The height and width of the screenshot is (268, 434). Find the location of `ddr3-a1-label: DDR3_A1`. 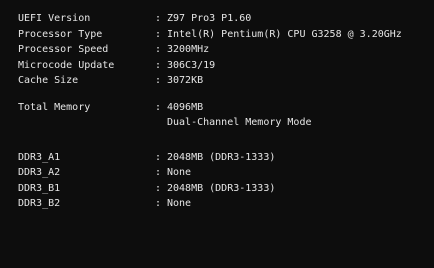

ddr3-a1-label: DDR3_A1 is located at coordinates (39, 157).